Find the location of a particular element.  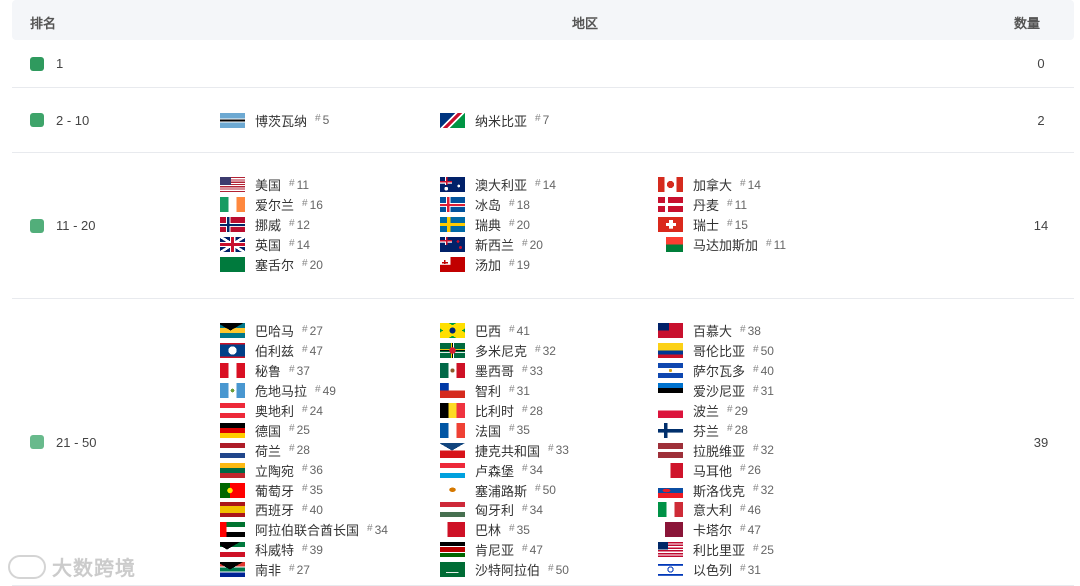

canada-flag-icon is located at coordinates (670, 185).